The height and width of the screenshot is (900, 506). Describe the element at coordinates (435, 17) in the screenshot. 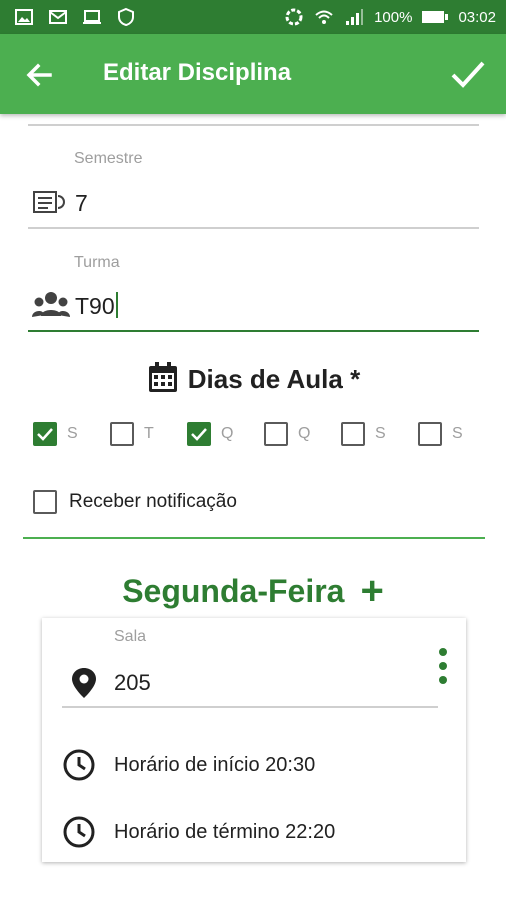

I see `battery-icon` at that location.